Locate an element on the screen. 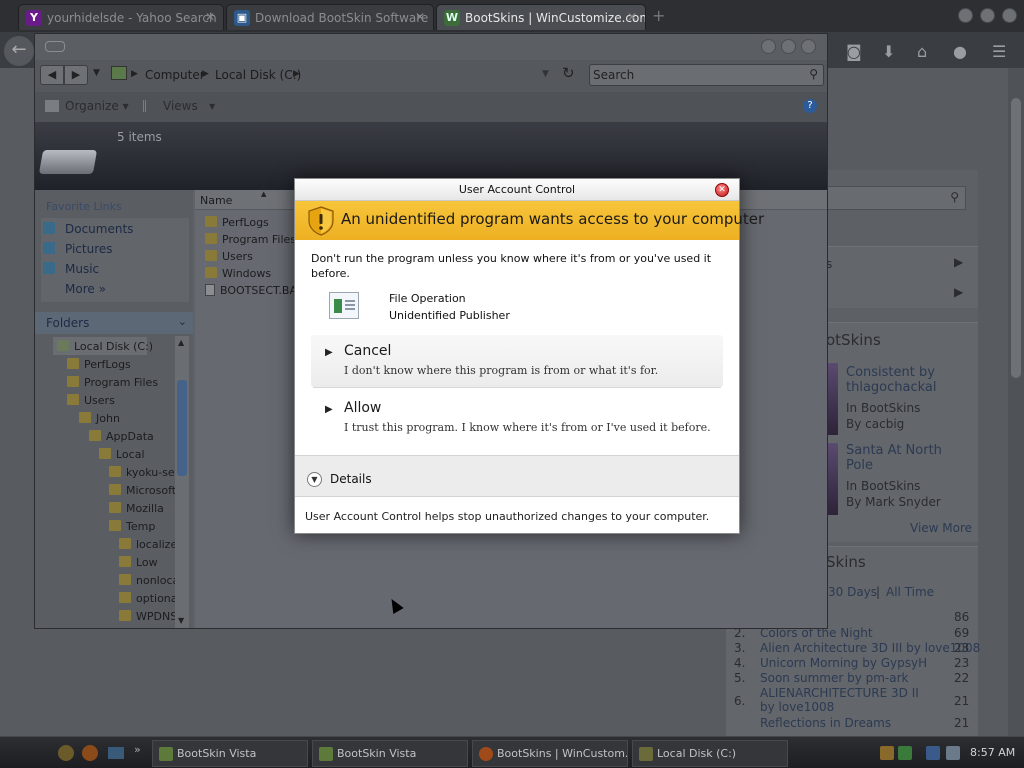 The width and height of the screenshot is (1024, 768). help-icon: ? is located at coordinates (810, 106).